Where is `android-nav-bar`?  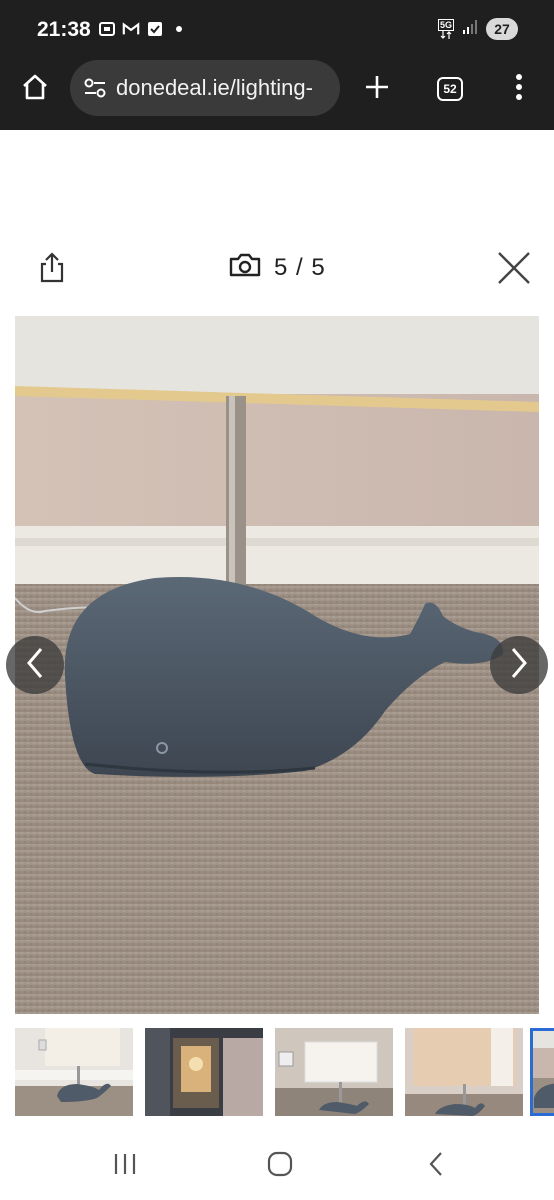 android-nav-bar is located at coordinates (277, 1165).